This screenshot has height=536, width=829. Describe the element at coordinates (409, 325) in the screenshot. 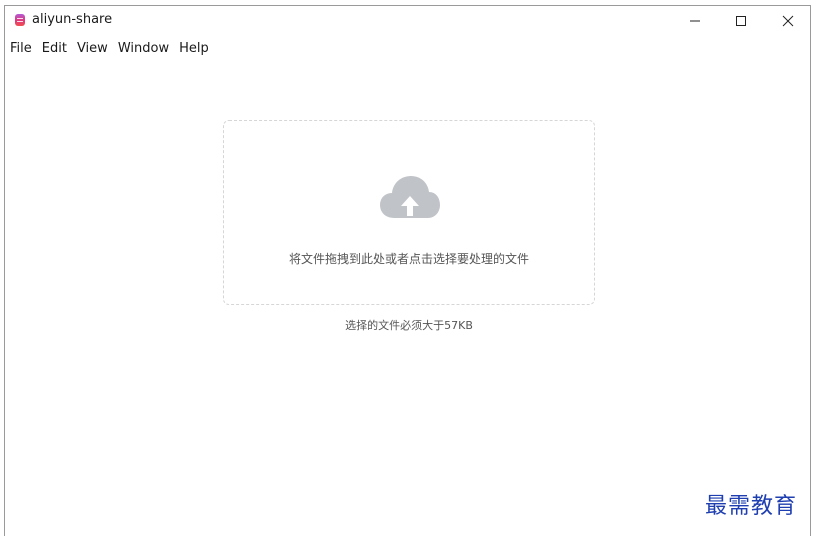

I see `file-size-hint: 选择的文件必须大于57KB` at that location.